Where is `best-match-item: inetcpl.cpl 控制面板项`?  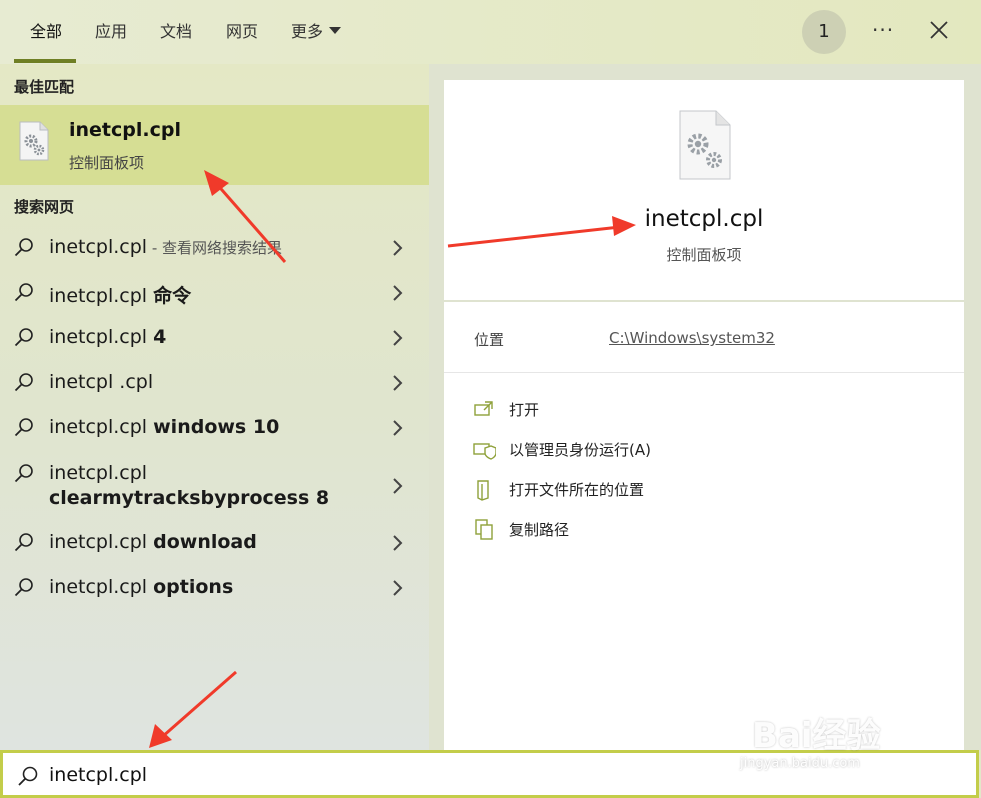 best-match-item: inetcpl.cpl 控制面板项 is located at coordinates (214, 145).